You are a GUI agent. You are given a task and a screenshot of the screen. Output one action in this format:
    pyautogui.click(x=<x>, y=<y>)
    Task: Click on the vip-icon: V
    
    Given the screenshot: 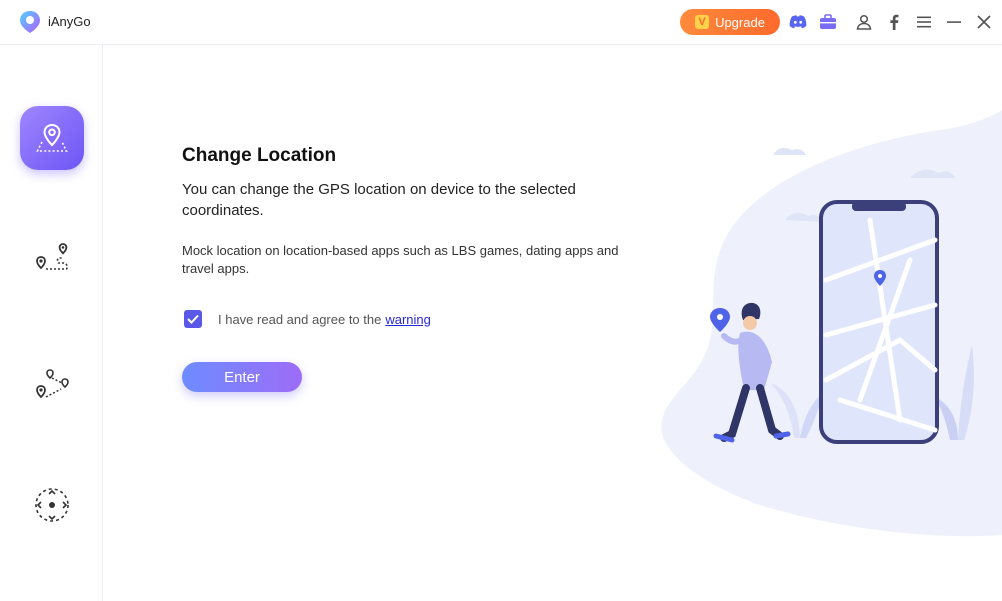 What is the action you would take?
    pyautogui.click(x=702, y=22)
    